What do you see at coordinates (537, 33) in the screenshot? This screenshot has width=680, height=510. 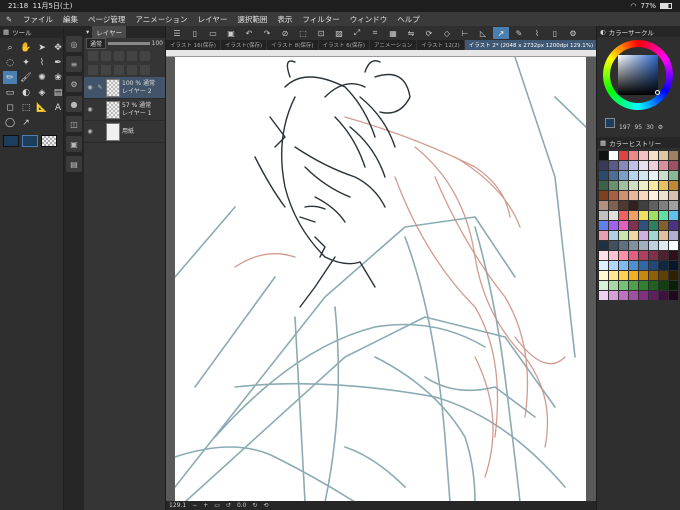 I see `brush-settings-icon: ⌇` at bounding box center [537, 33].